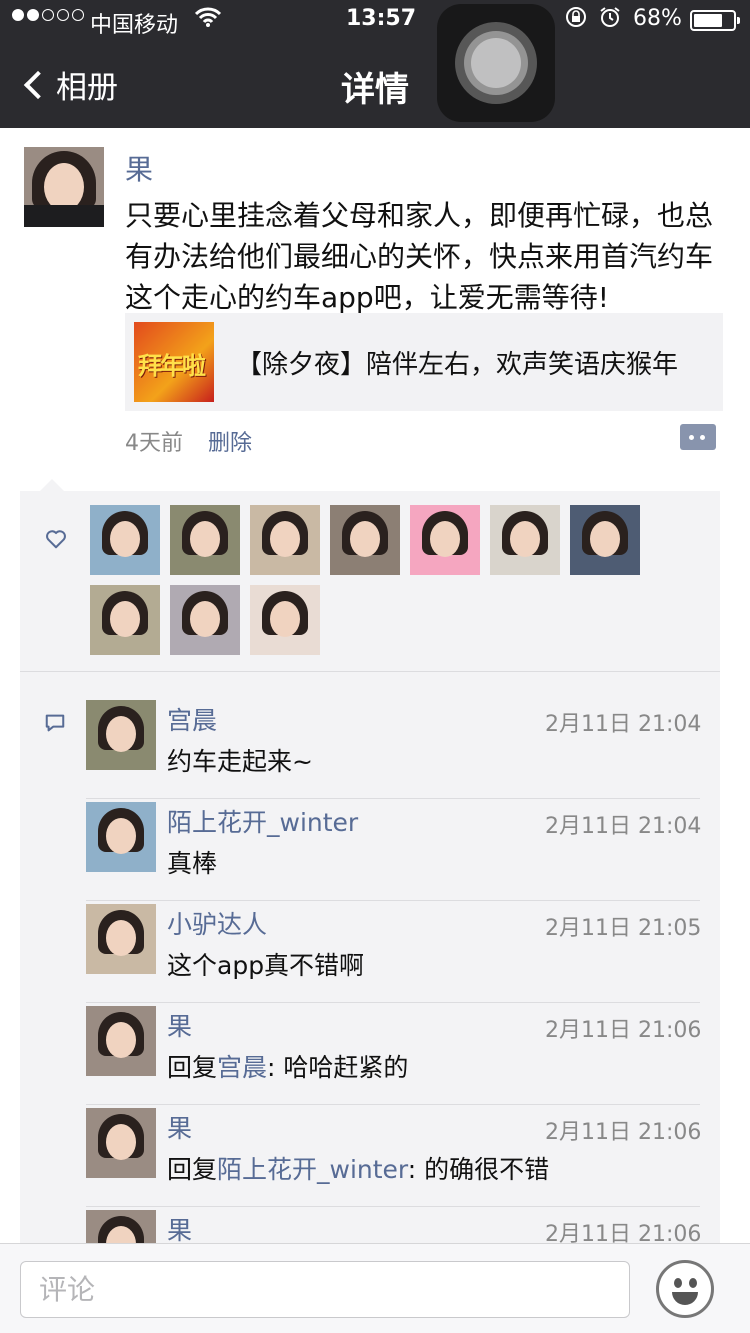 The height and width of the screenshot is (1333, 750). I want to click on comment-input-bar, so click(375, 1288).